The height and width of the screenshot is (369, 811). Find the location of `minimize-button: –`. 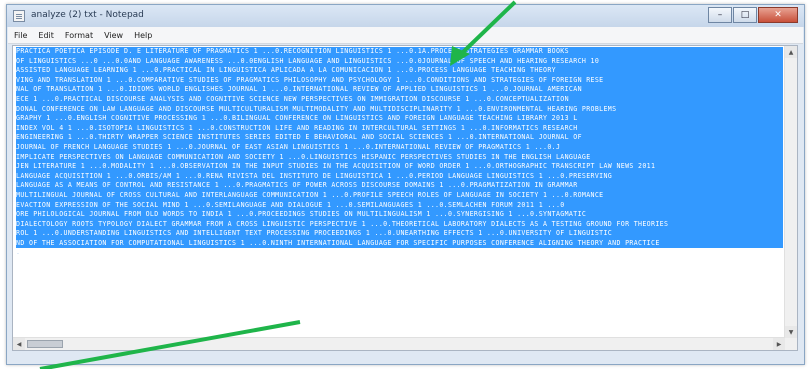

minimize-button: – is located at coordinates (720, 15).